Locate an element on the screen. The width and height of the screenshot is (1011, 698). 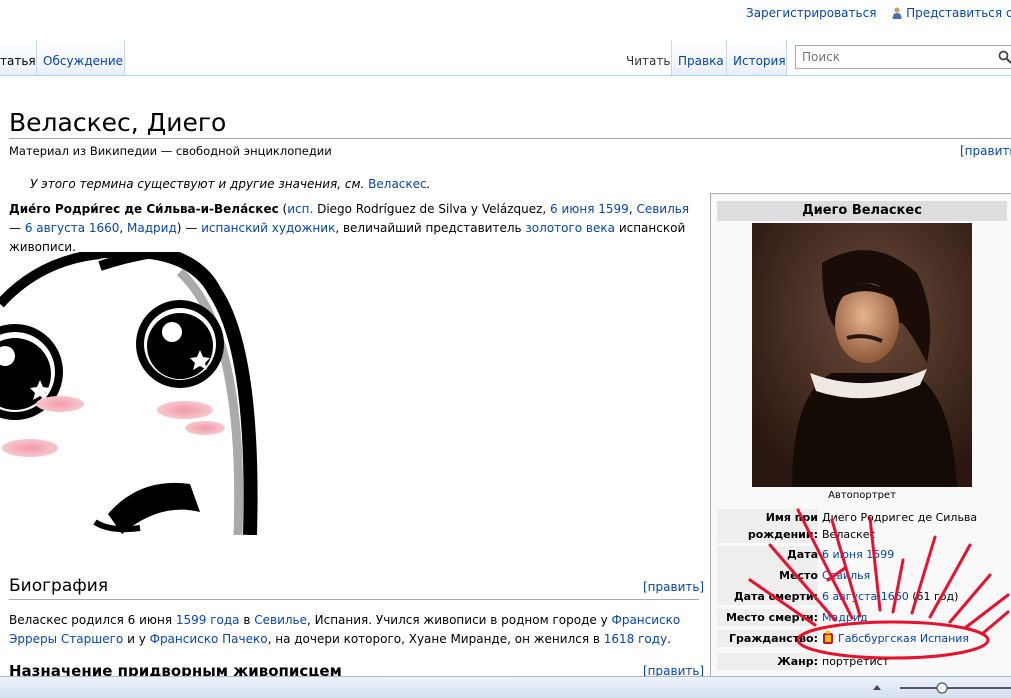
tab-history: История is located at coordinates (757, 57).